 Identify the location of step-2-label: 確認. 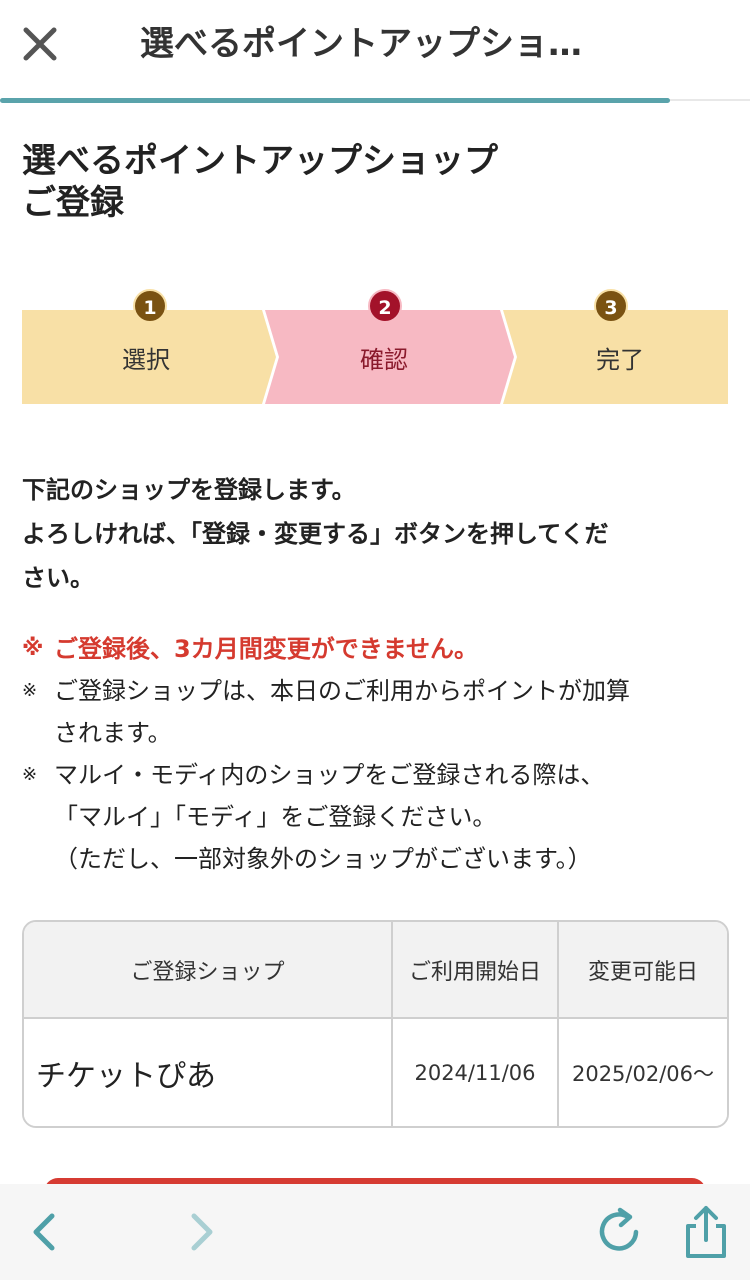
(384, 360).